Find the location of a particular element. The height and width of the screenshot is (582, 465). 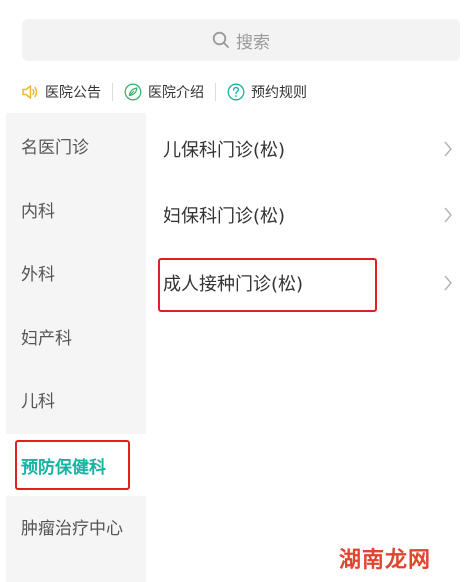

sidebar-item-oncology-center: 肿瘤治疗中心 is located at coordinates (76, 526).